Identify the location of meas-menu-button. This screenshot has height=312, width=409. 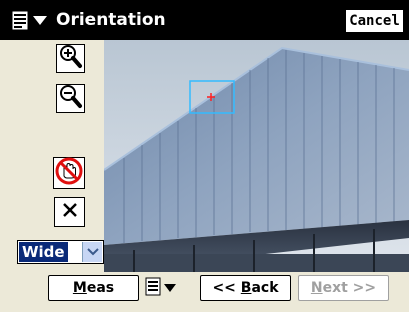
(160, 288).